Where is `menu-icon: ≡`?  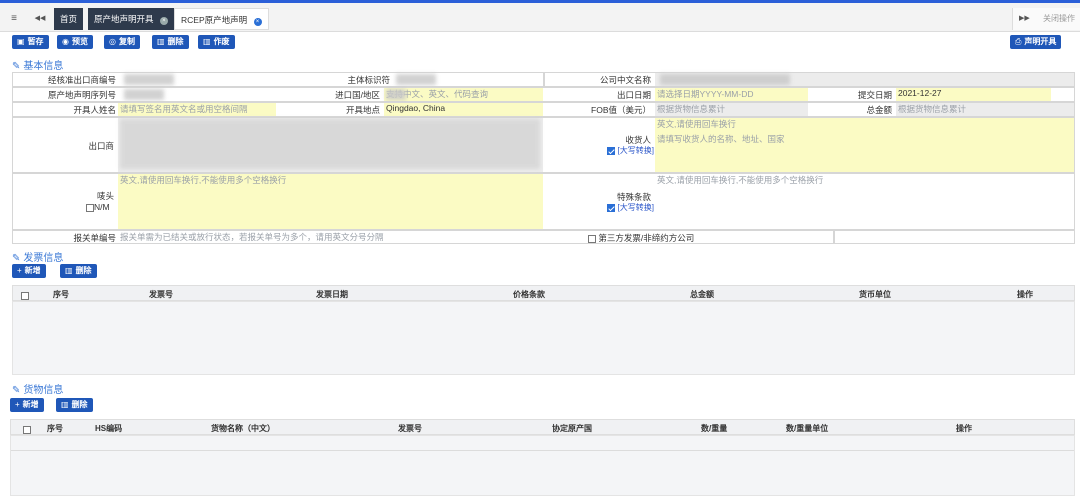
menu-icon: ≡ is located at coordinates (14, 19).